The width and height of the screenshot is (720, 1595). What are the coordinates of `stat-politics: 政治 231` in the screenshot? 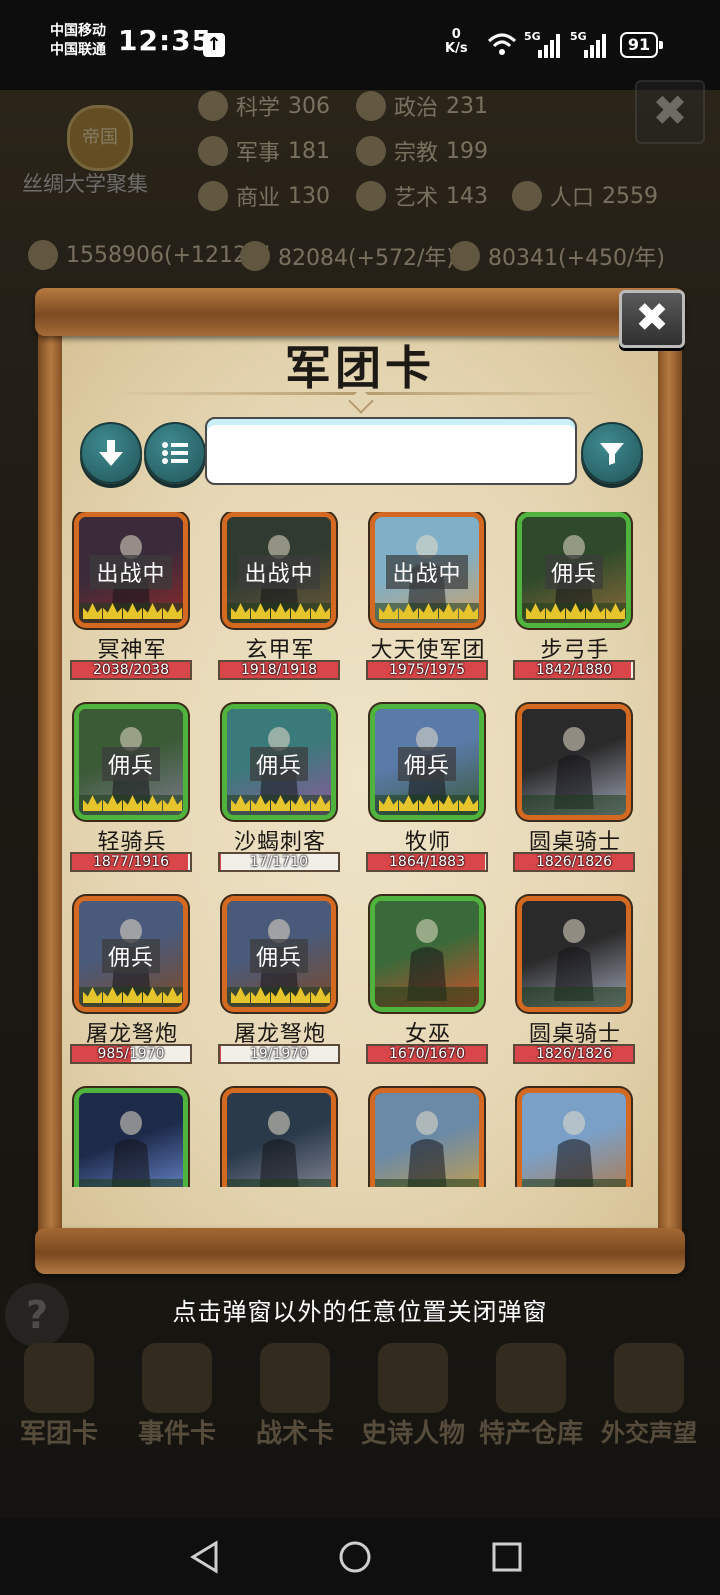 It's located at (422, 106).